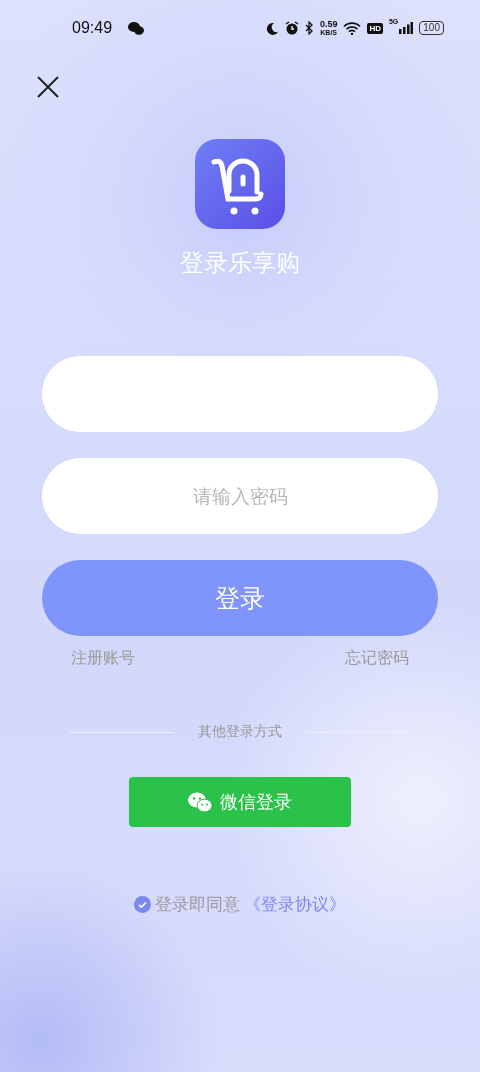 The height and width of the screenshot is (1072, 480). I want to click on chat-bubbles-icon, so click(200, 802).